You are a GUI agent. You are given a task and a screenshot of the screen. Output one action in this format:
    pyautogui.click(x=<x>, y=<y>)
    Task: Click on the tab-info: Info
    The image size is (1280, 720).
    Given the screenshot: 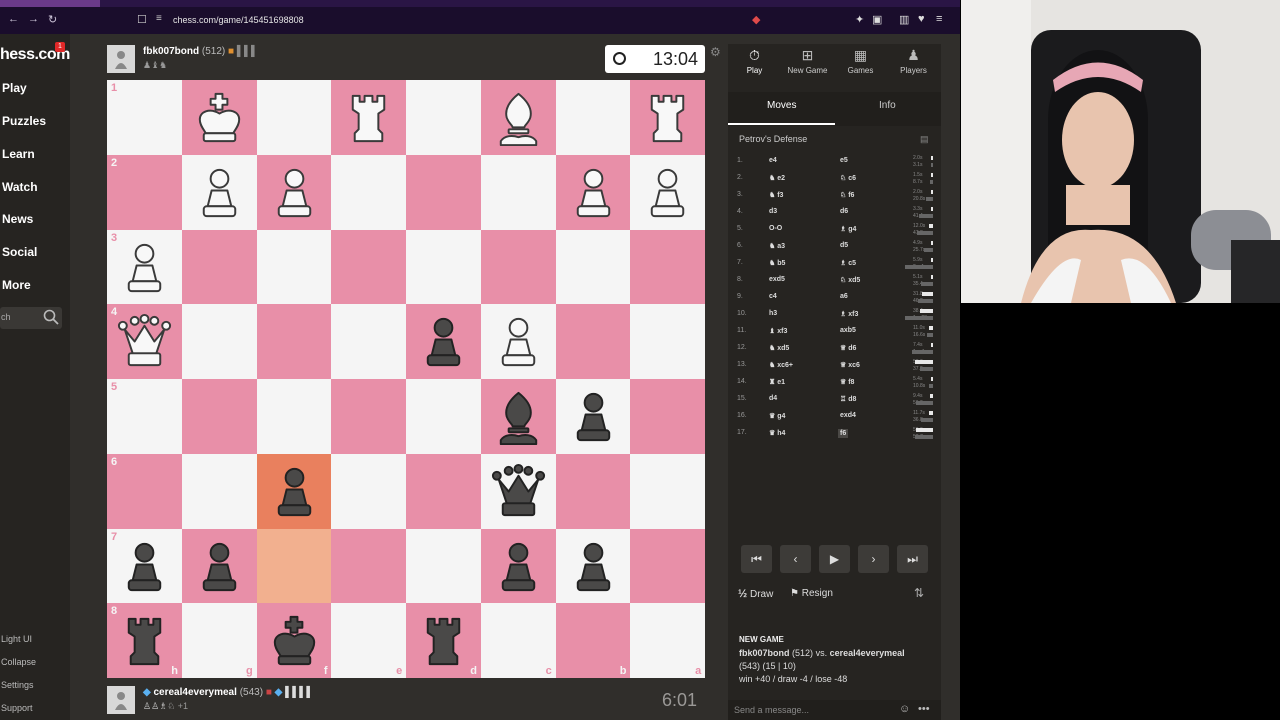 What is the action you would take?
    pyautogui.click(x=887, y=105)
    